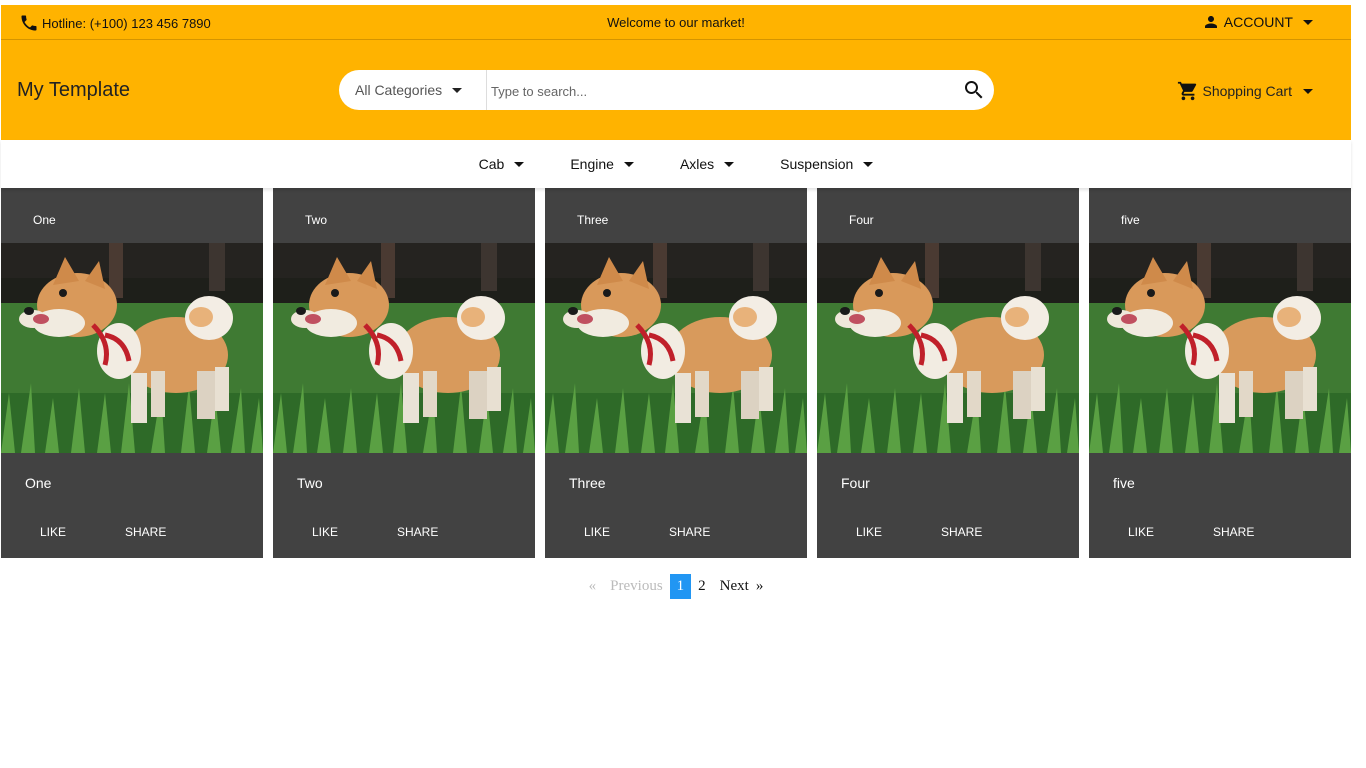 Image resolution: width=1366 pixels, height=768 pixels. I want to click on shopping-cart-menu: Shopping Cart, so click(1245, 91).